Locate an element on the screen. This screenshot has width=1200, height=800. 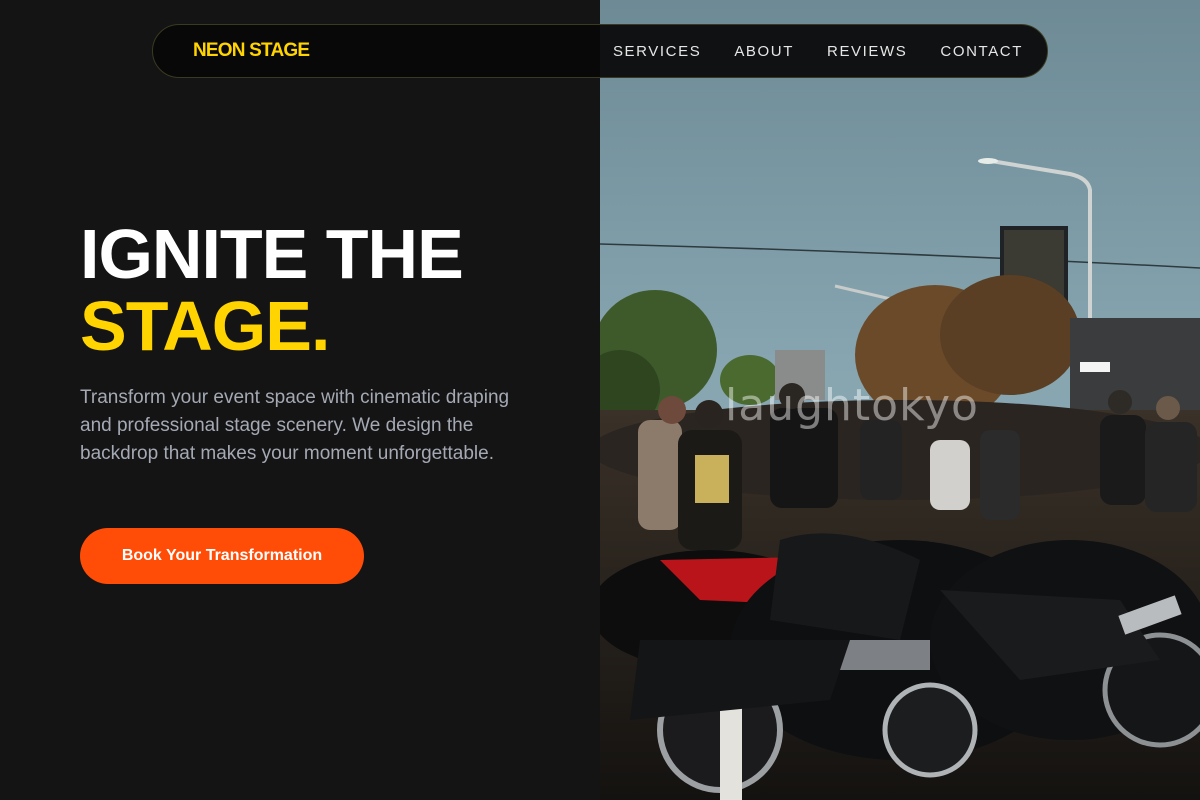
nav-link-contact: CONTACT is located at coordinates (981, 51).